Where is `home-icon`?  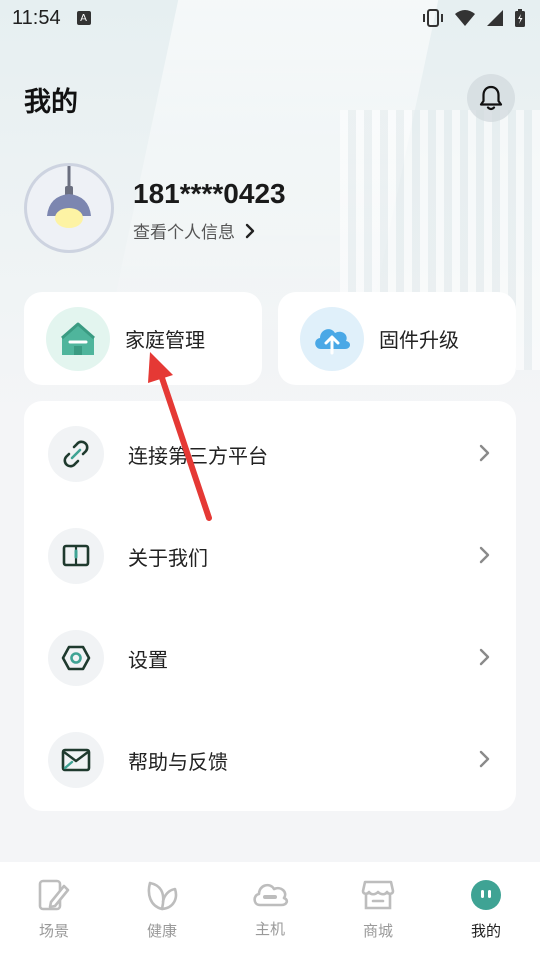 home-icon is located at coordinates (78, 338).